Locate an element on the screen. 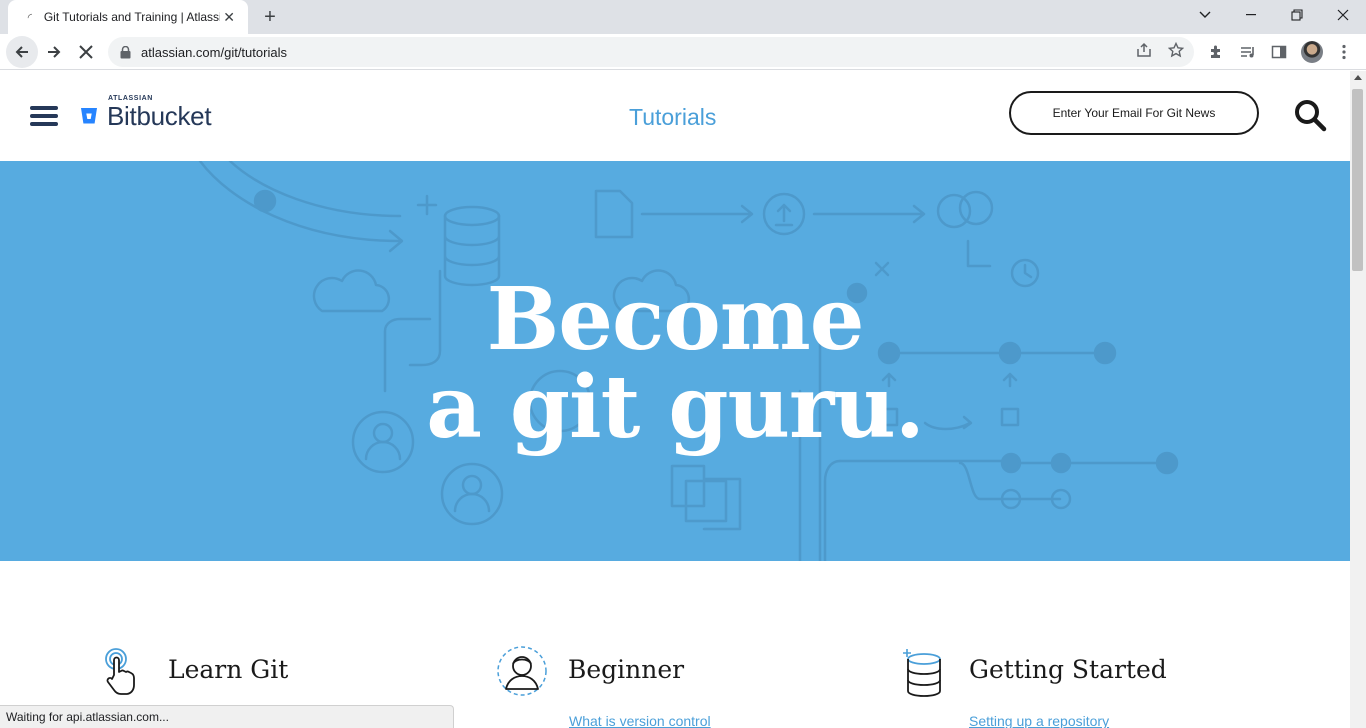  nav-tutorials-link: Tutorials is located at coordinates (672, 117).